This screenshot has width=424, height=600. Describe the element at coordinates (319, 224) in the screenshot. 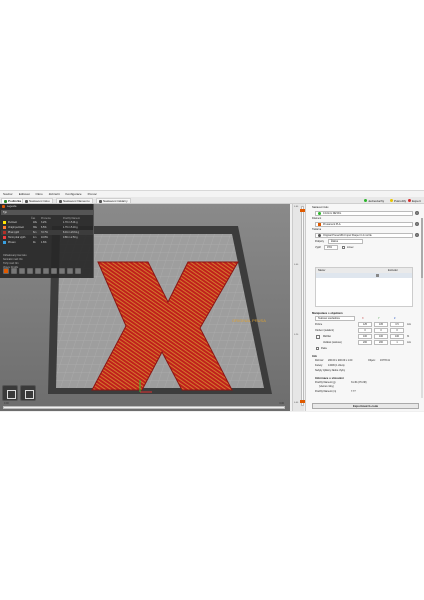

I see `filament-color-icon` at that location.